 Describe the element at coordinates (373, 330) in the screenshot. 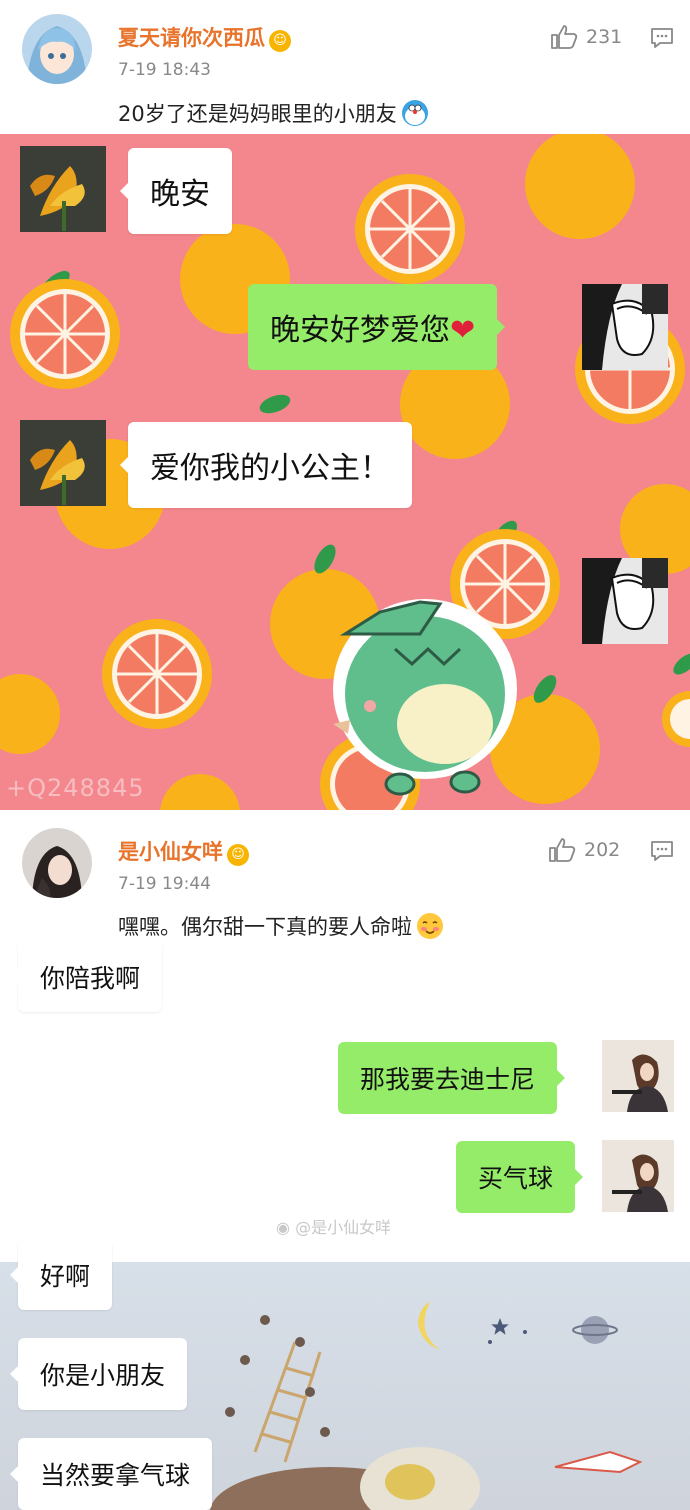

I see `message-text: 晚安好梦爱您❤` at that location.